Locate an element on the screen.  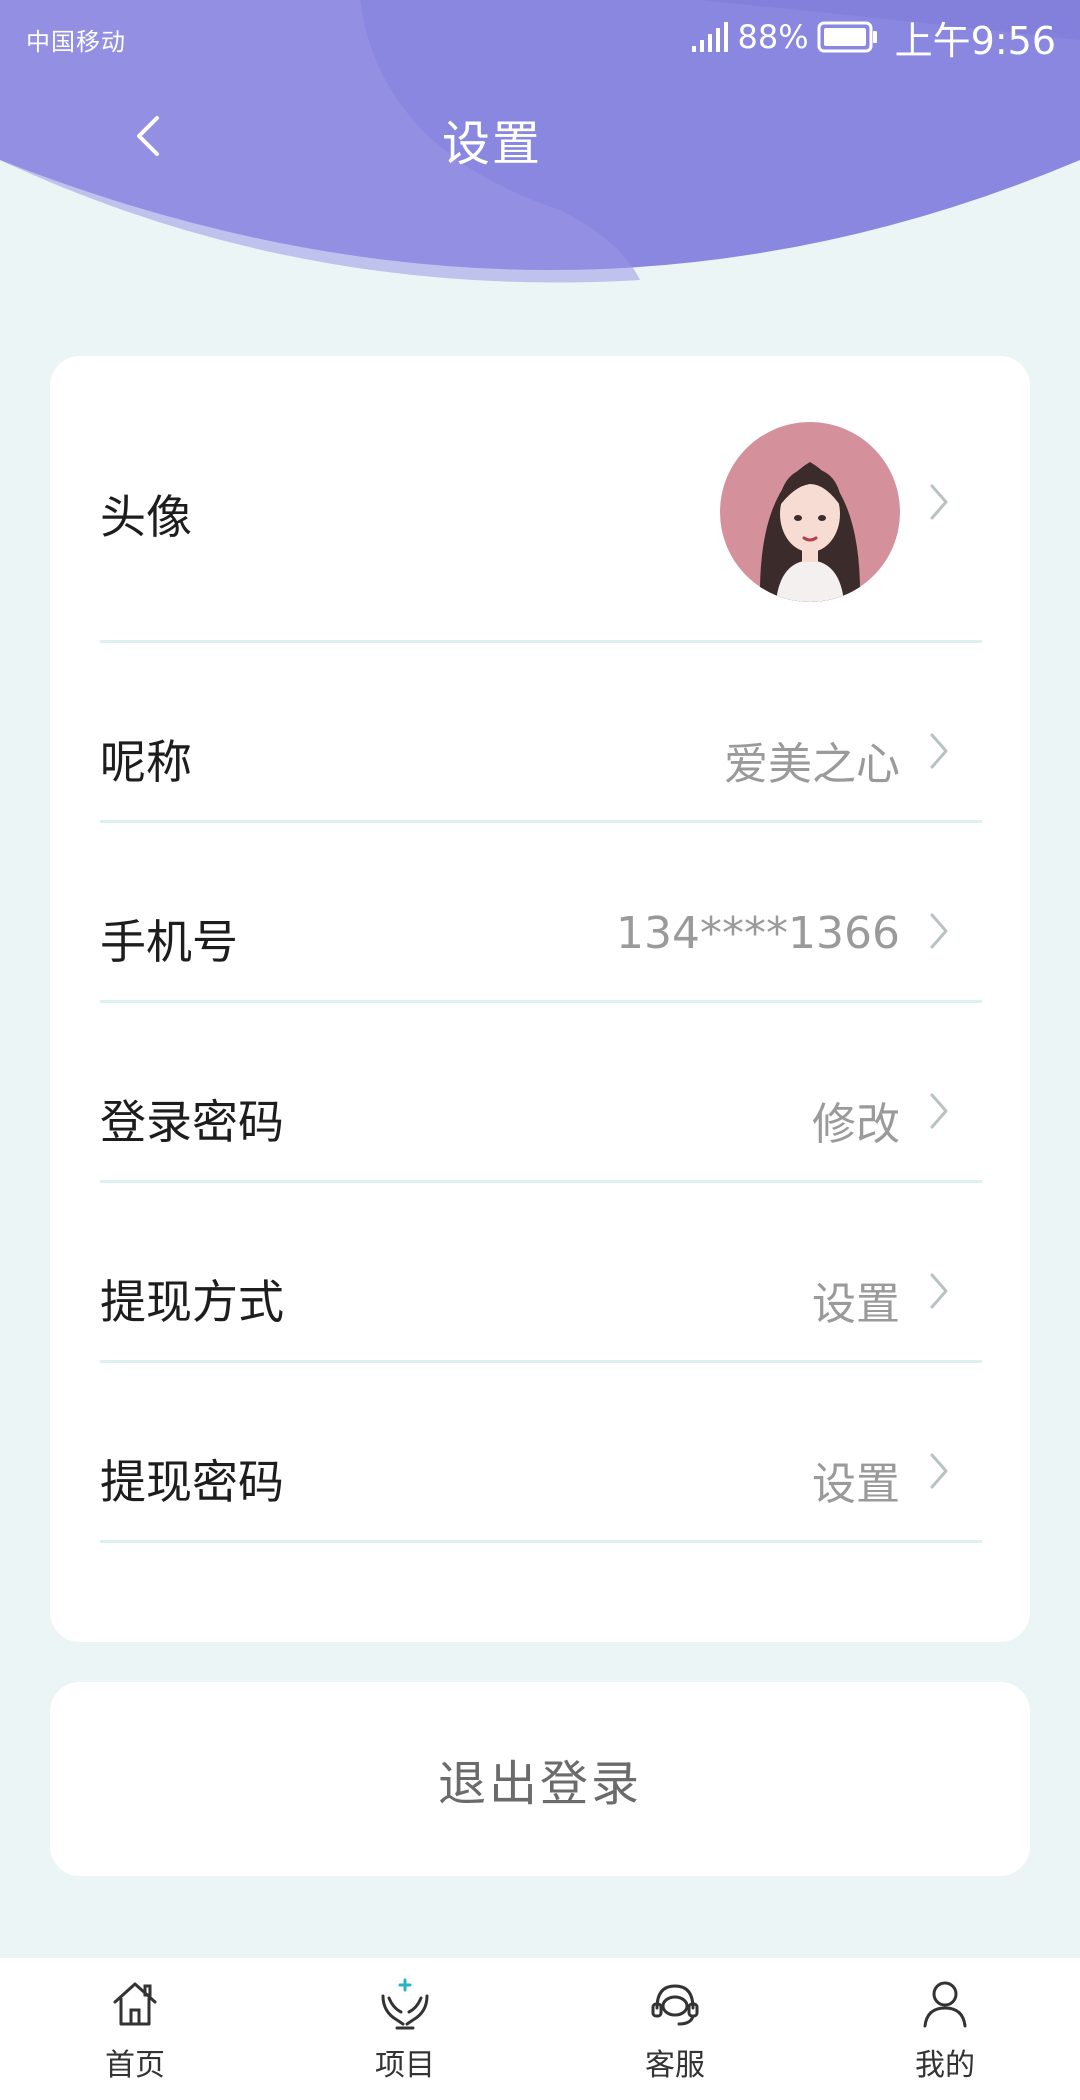
login-password-row: 登录密码 修改 is located at coordinates (541, 1091).